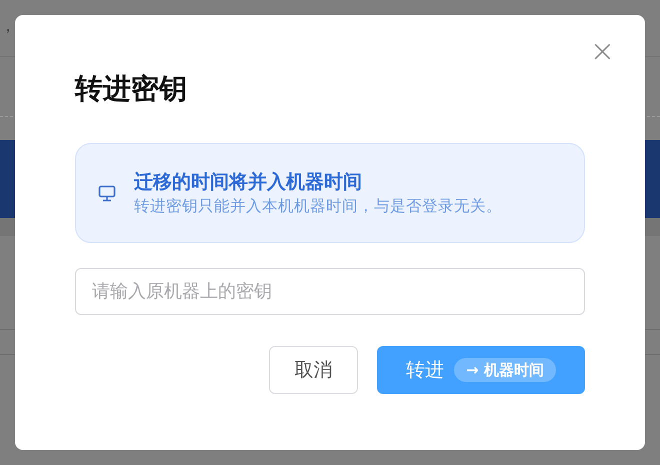  What do you see at coordinates (505, 370) in the screenshot?
I see `target-tag: → 机器时间` at bounding box center [505, 370].